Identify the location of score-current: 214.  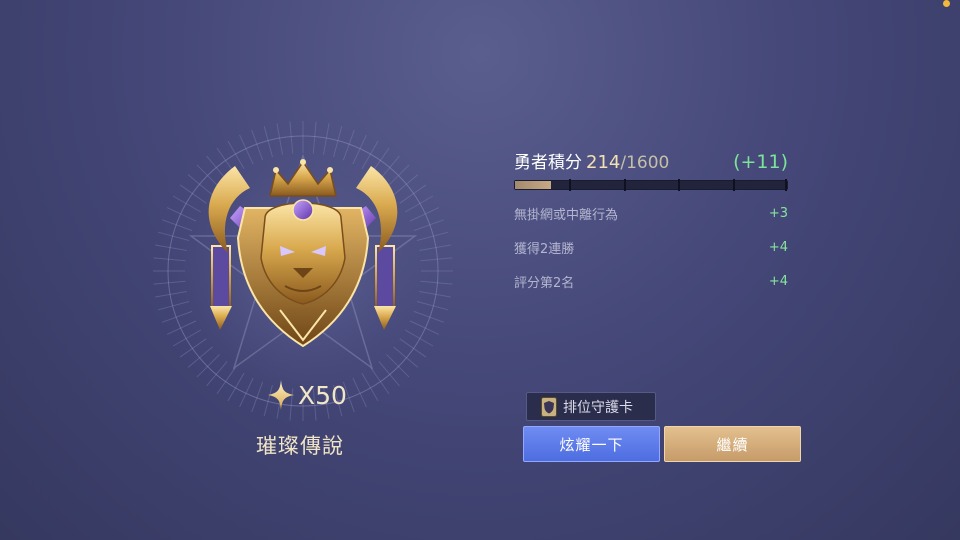
(603, 162).